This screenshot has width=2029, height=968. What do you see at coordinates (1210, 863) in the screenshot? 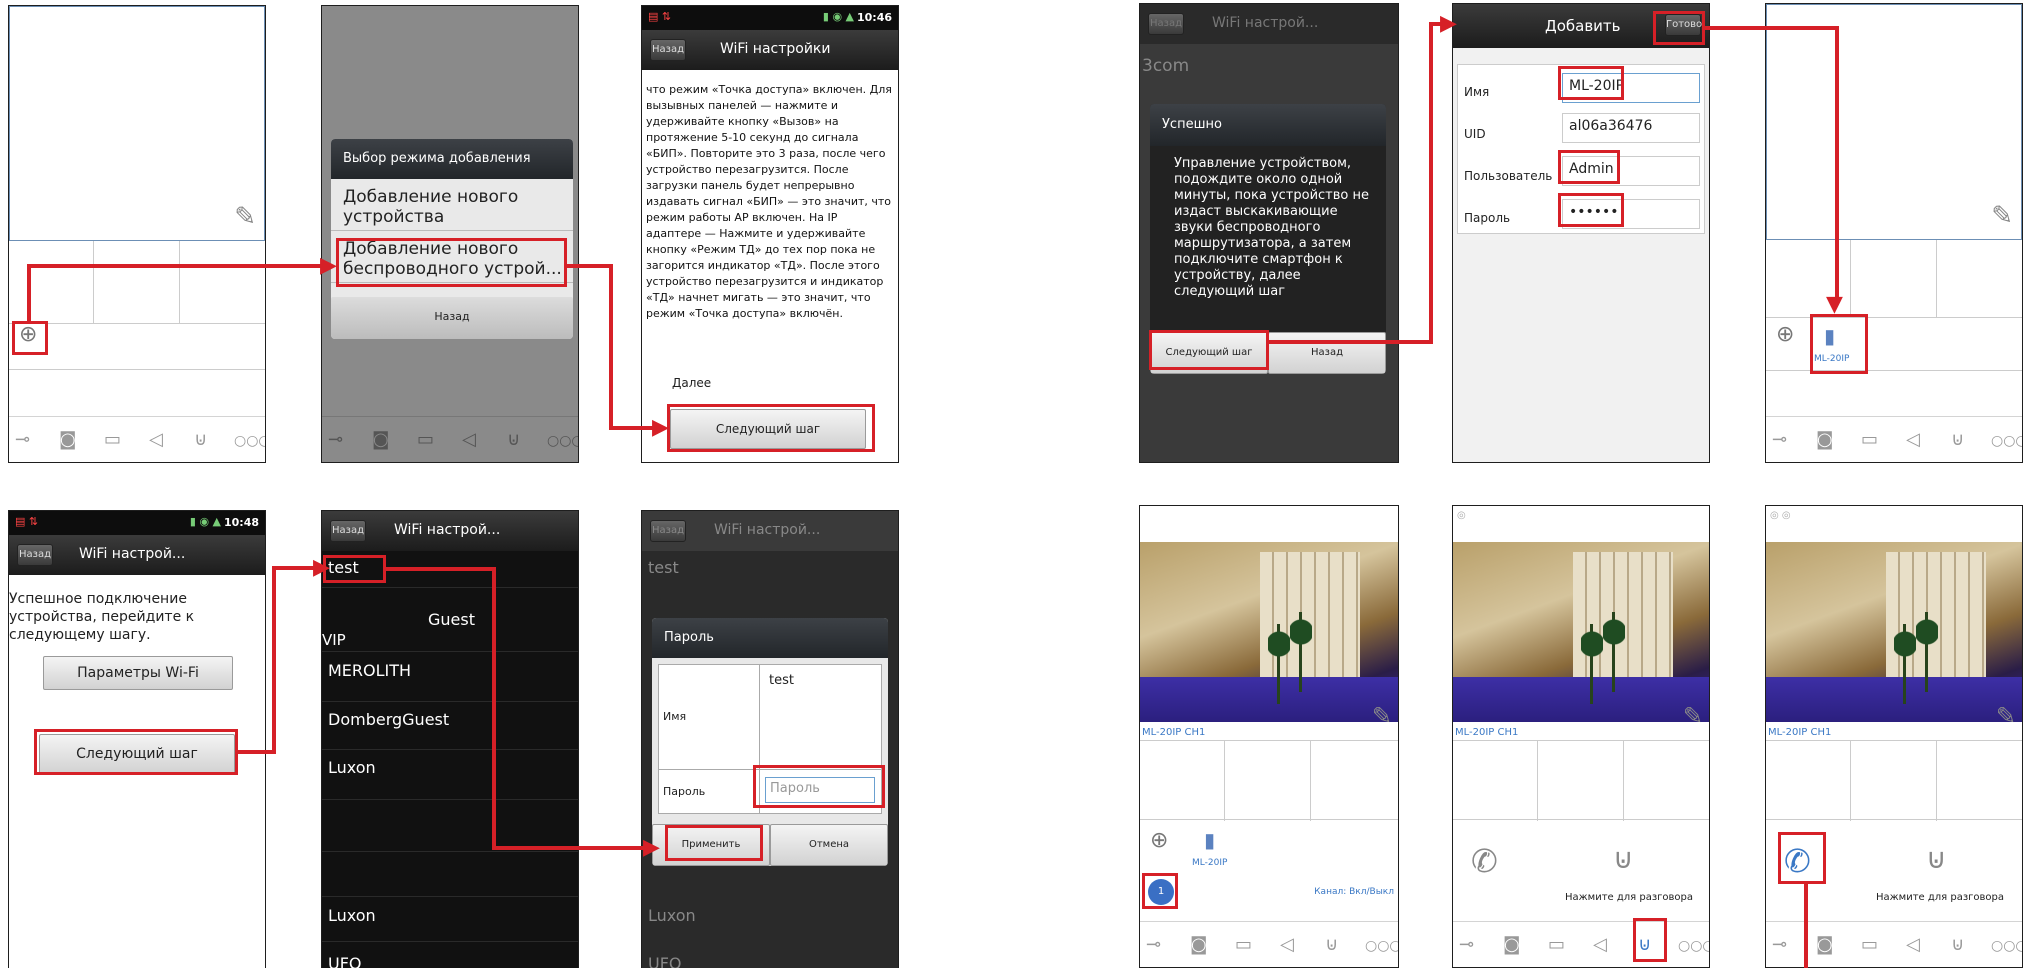
I see `device-label: ML-20IP` at bounding box center [1210, 863].